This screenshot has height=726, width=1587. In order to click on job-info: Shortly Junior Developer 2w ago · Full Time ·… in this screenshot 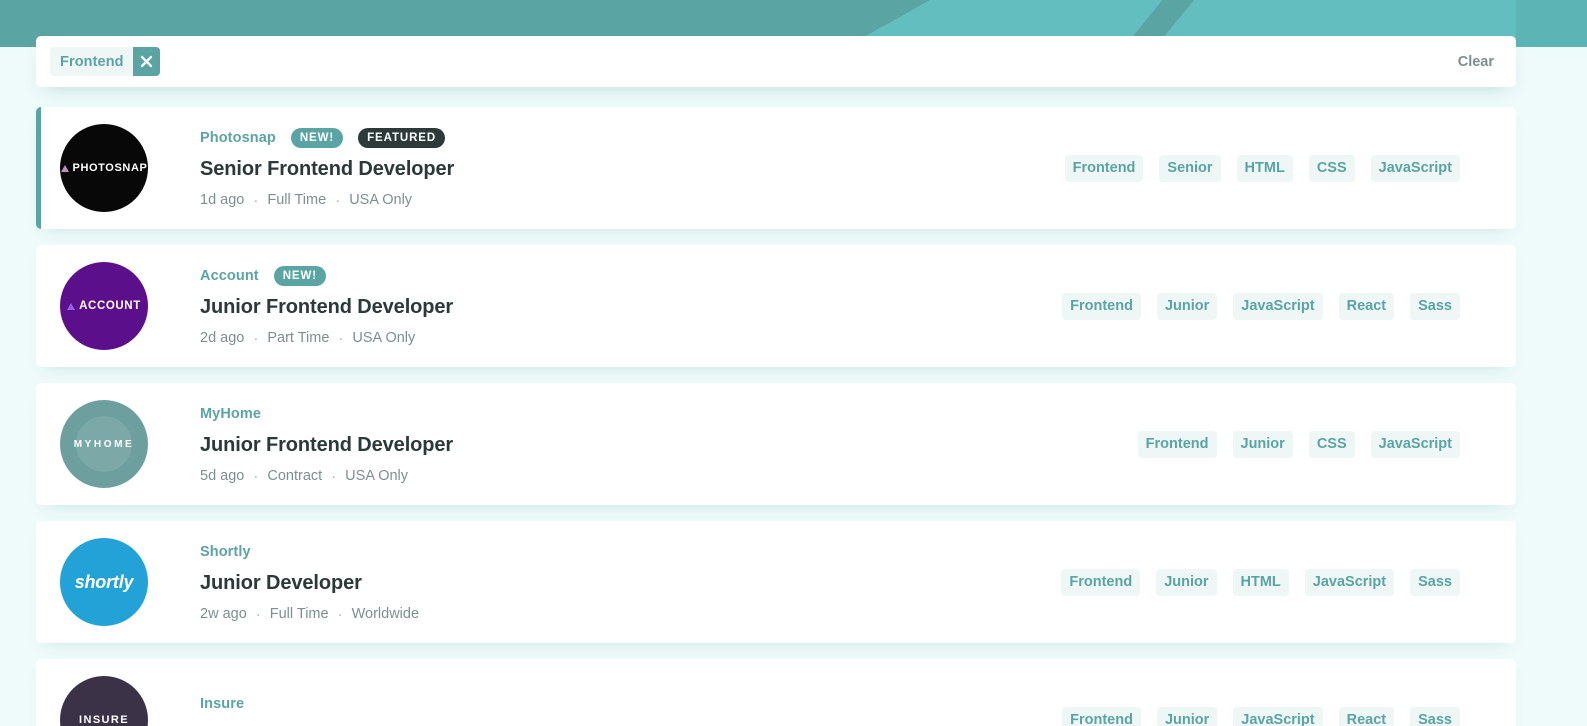, I will do `click(309, 582)`.